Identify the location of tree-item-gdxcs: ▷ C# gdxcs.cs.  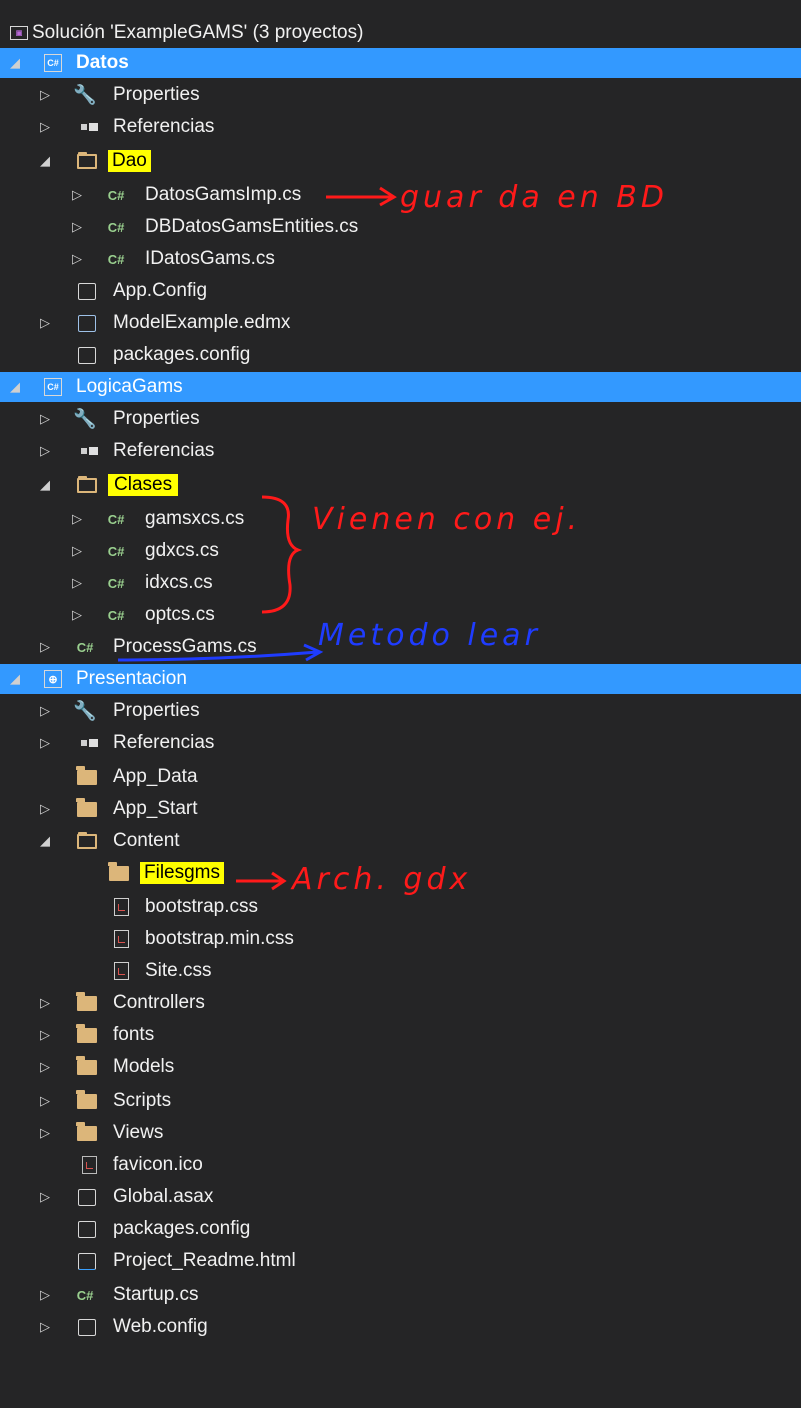
(400, 551).